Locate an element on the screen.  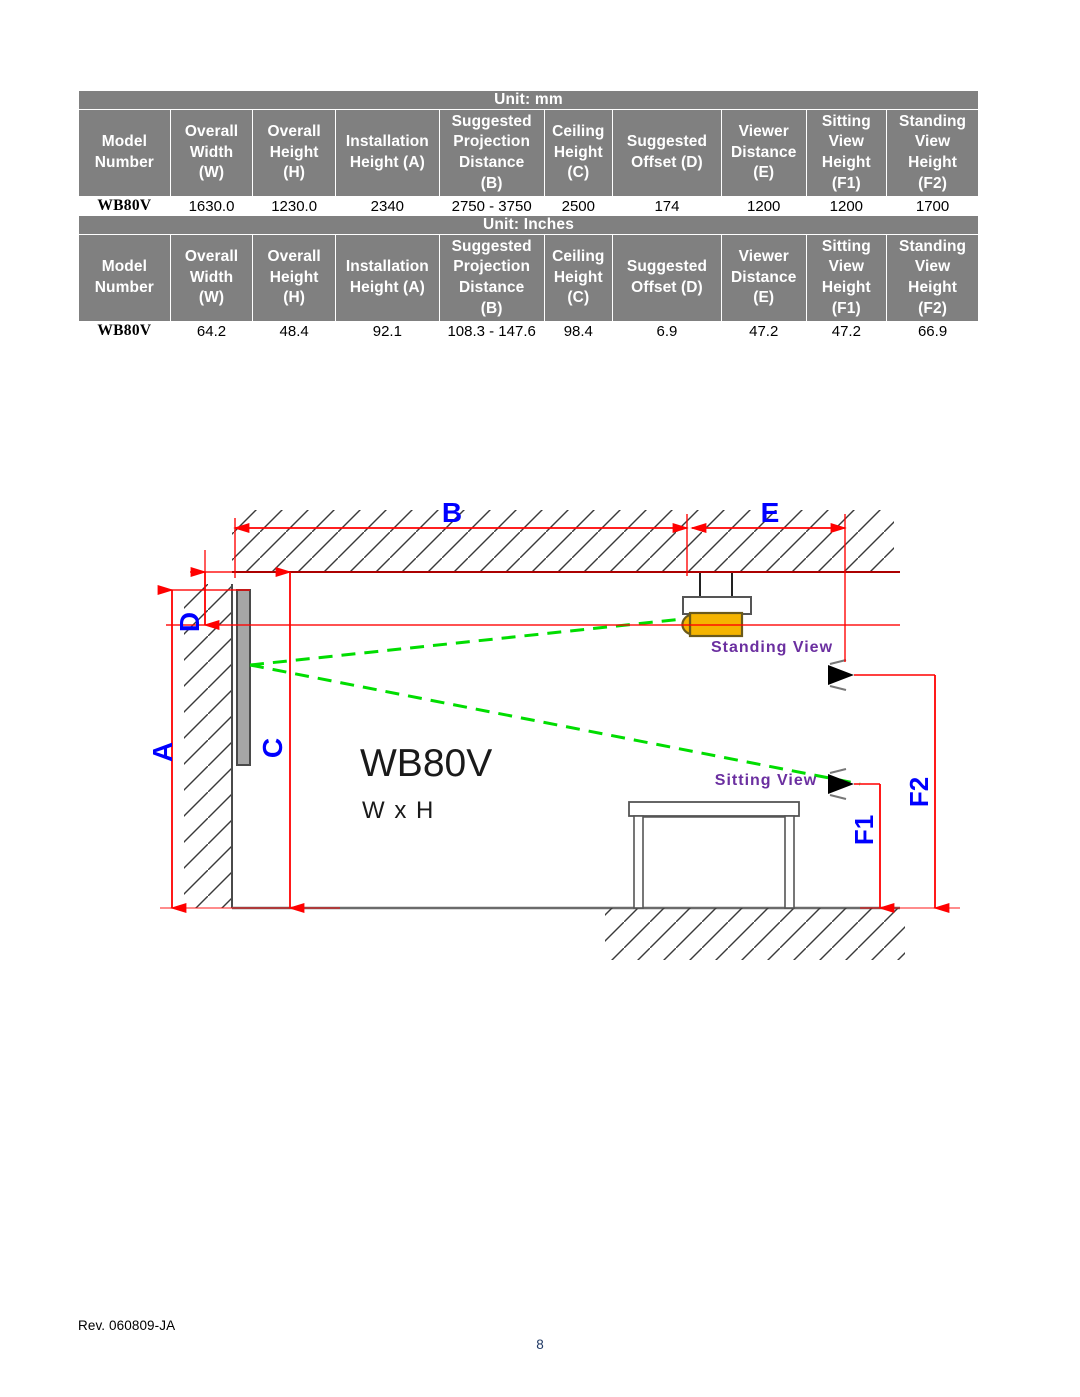
cell-overall-height: 1230.0 is located at coordinates (294, 206).